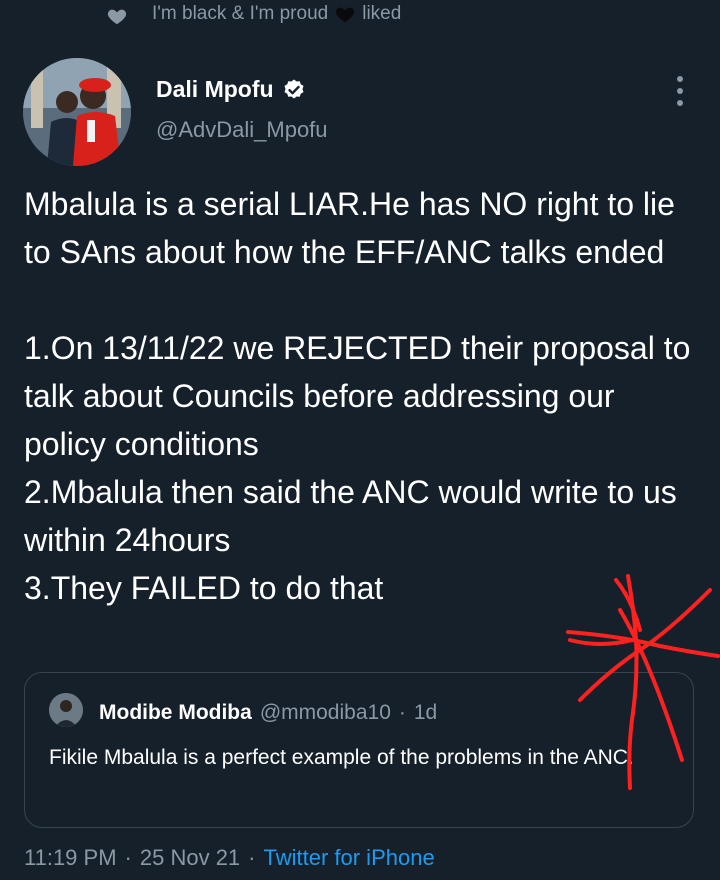  I want to click on liker-name-link: I'm black & I'm proud, so click(240, 14).